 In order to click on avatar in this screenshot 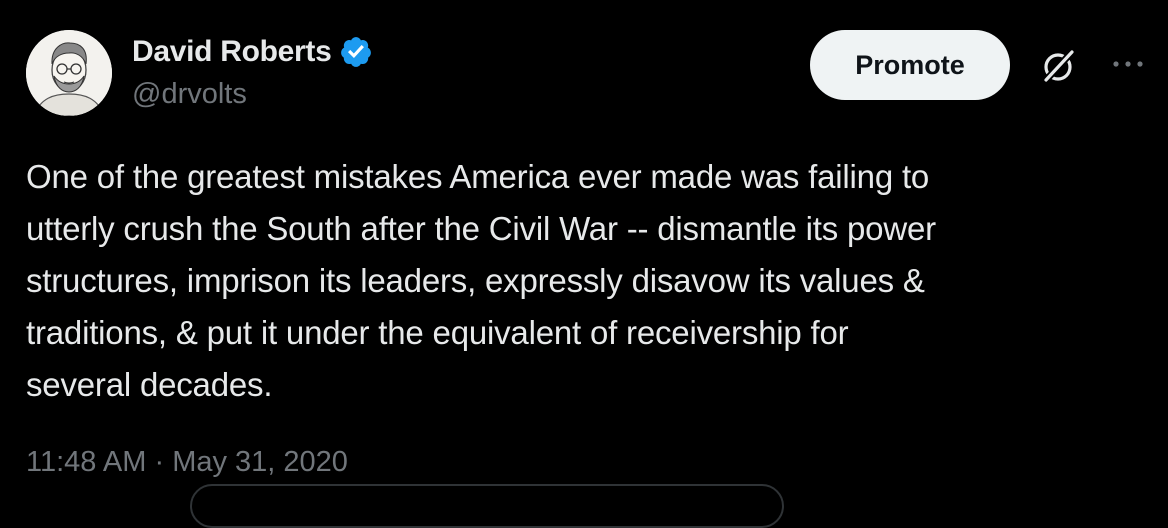, I will do `click(69, 73)`.